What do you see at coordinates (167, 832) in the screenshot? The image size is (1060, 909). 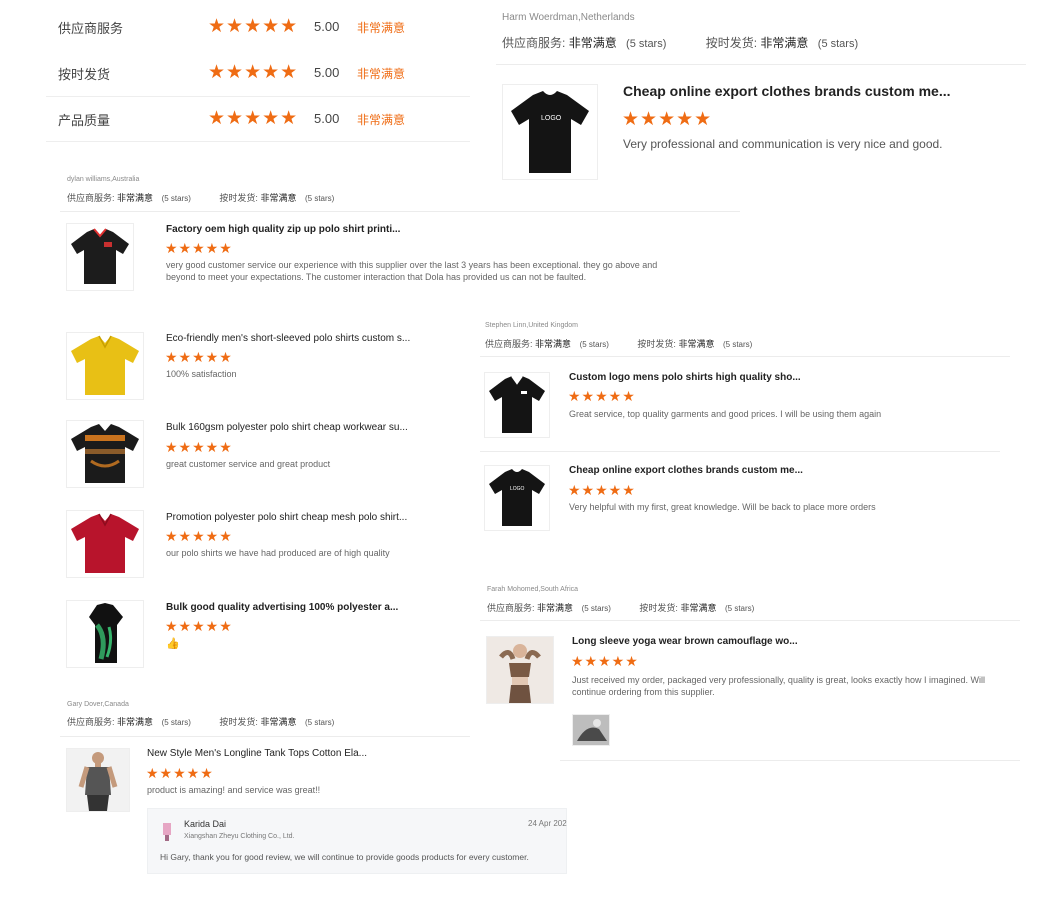 I see `supplier-avatar-icon` at bounding box center [167, 832].